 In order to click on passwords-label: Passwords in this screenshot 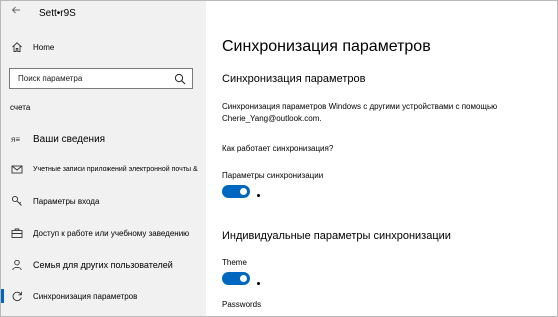, I will do `click(242, 304)`.